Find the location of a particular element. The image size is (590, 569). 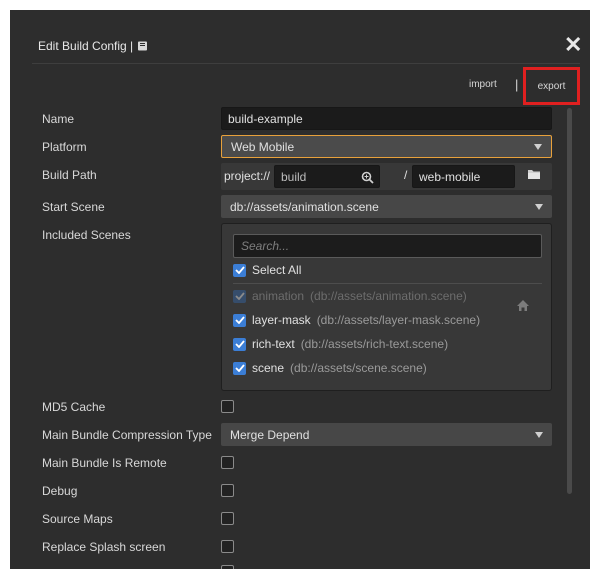

build-path-folder-input: web-mobile is located at coordinates (463, 176).